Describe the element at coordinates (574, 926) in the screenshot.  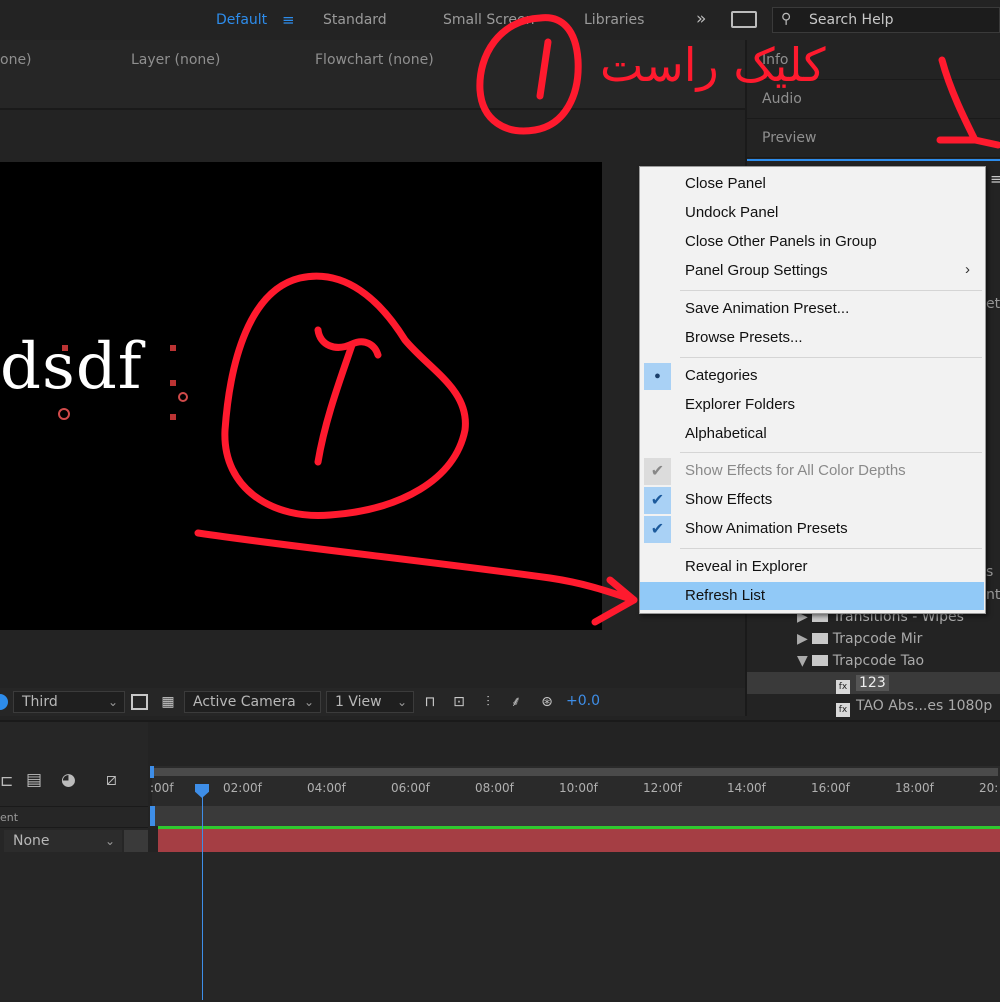
I see `empty-timeline-area` at that location.